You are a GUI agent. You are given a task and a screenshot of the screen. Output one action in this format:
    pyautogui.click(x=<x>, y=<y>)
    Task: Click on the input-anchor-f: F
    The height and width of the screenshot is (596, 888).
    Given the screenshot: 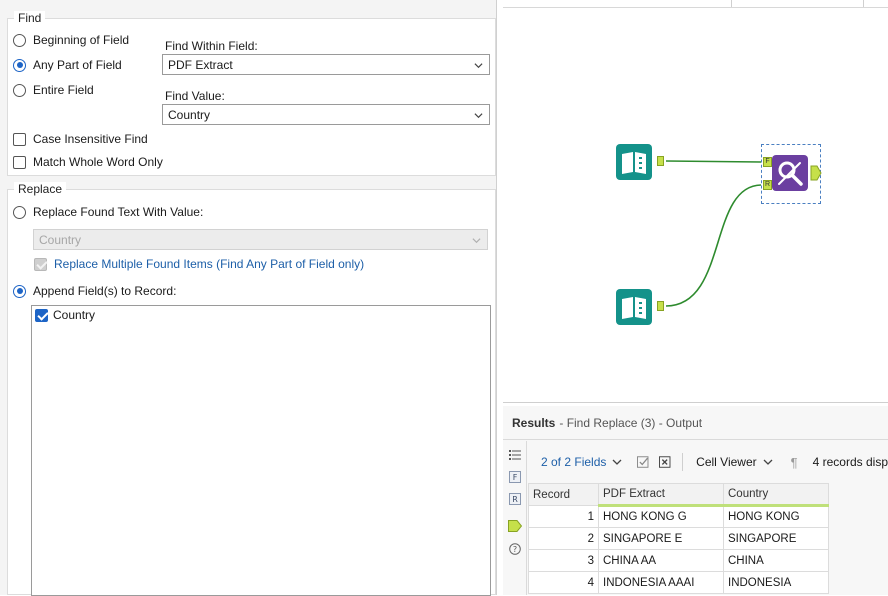 What is the action you would take?
    pyautogui.click(x=767, y=162)
    